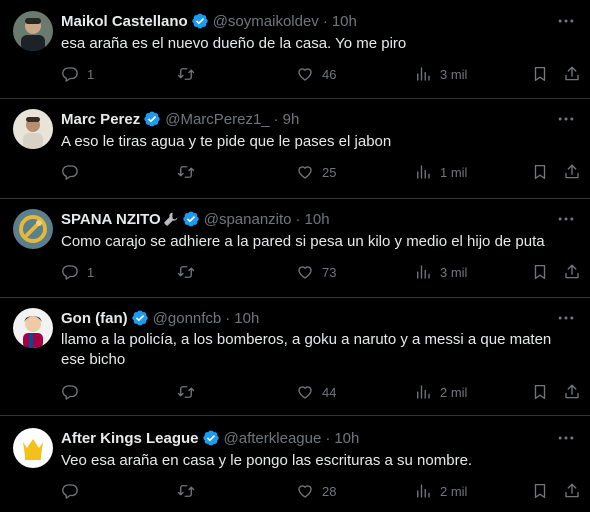 This screenshot has width=590, height=512. Describe the element at coordinates (217, 119) in the screenshot. I see `author-handle: @MarcPerez1_` at that location.